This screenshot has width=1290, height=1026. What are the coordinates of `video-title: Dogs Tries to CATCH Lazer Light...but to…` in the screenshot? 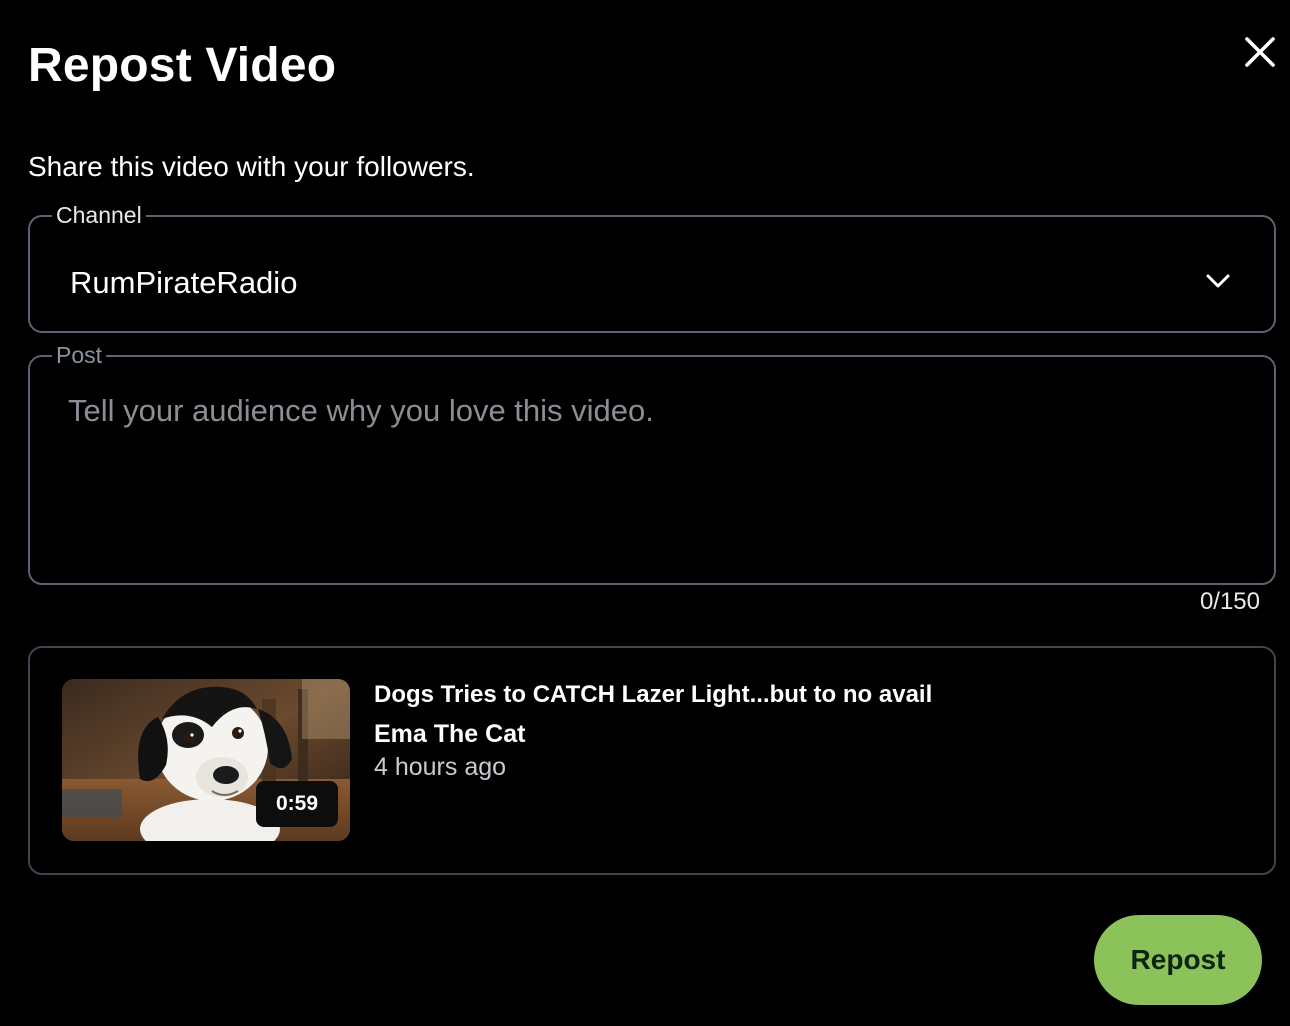 It's located at (653, 694).